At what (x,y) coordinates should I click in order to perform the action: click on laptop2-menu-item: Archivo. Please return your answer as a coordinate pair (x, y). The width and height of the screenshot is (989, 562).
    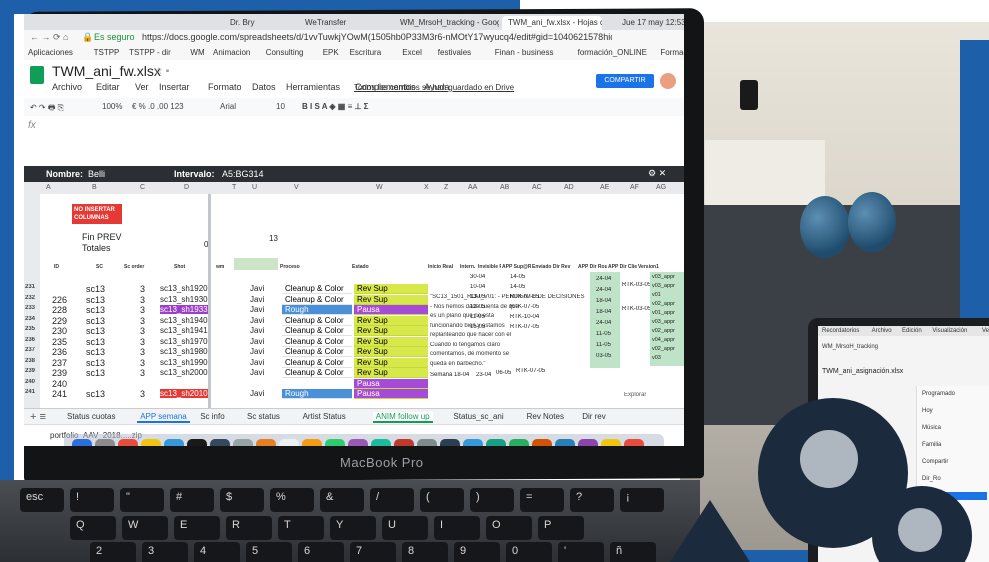
    Looking at the image, I should click on (882, 331).